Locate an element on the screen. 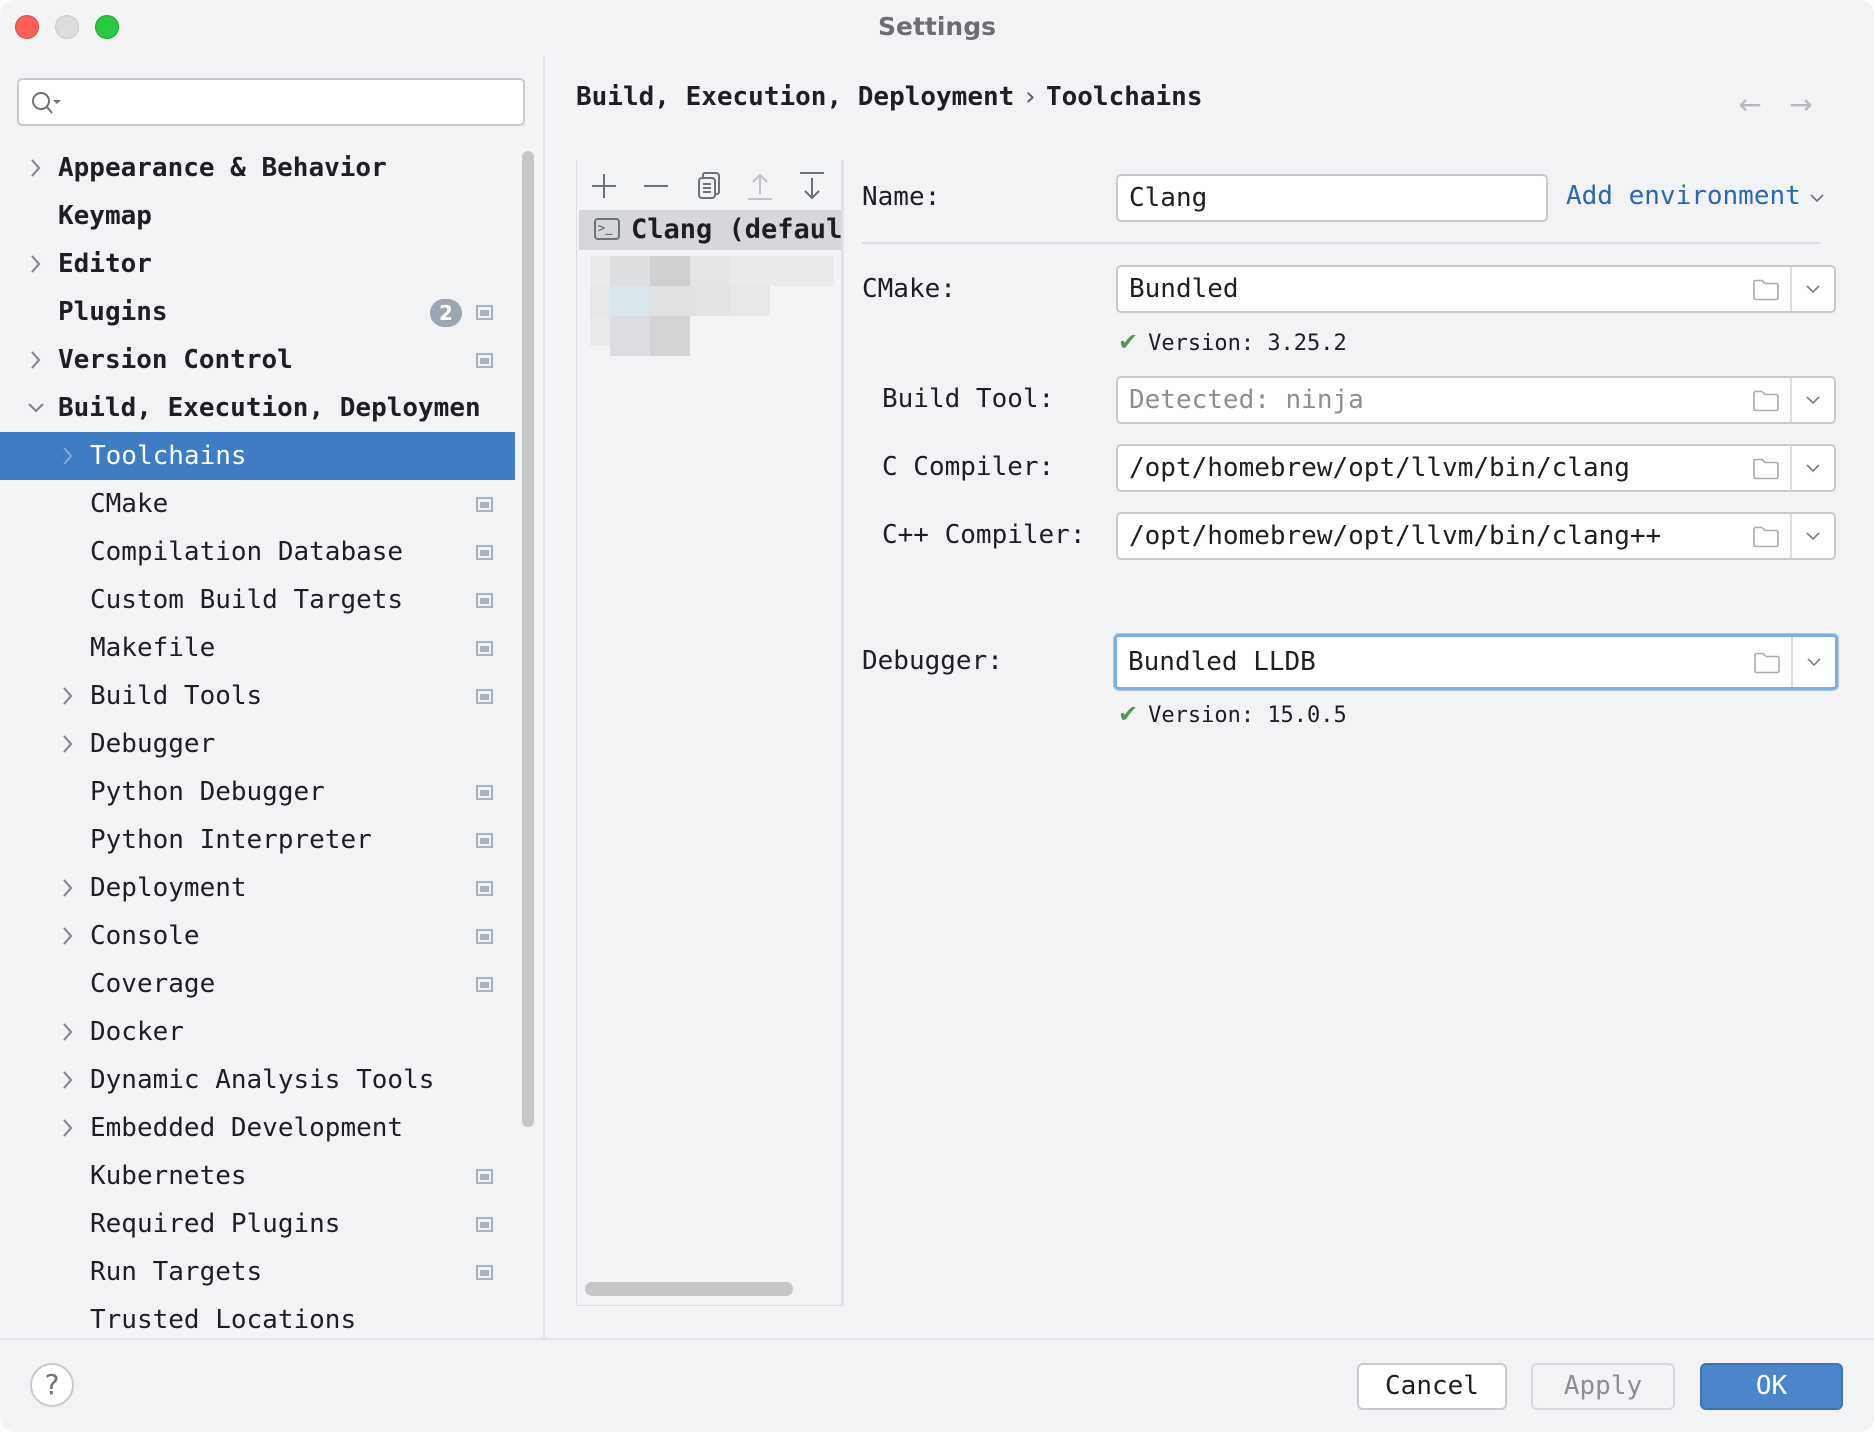 This screenshot has width=1874, height=1432. ok-button: OK is located at coordinates (1771, 1386).